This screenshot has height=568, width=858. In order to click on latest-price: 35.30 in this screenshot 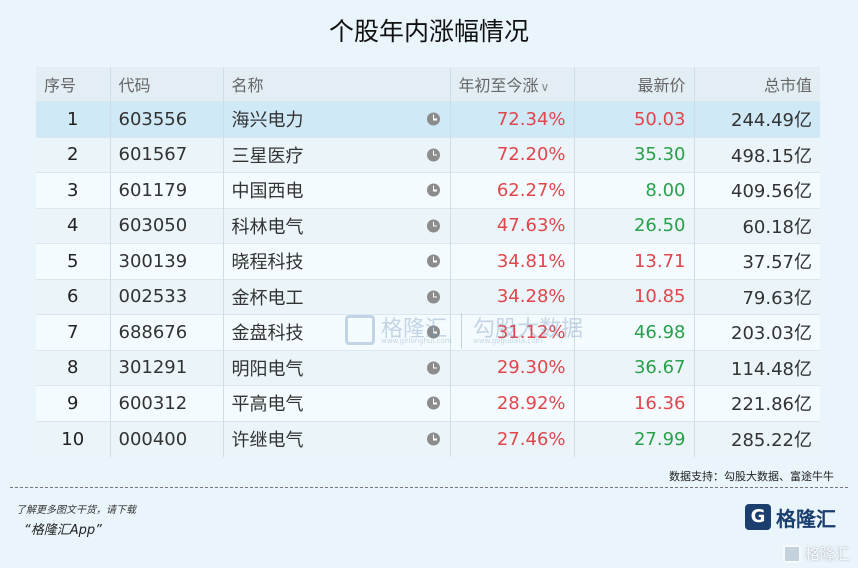, I will do `click(634, 154)`.